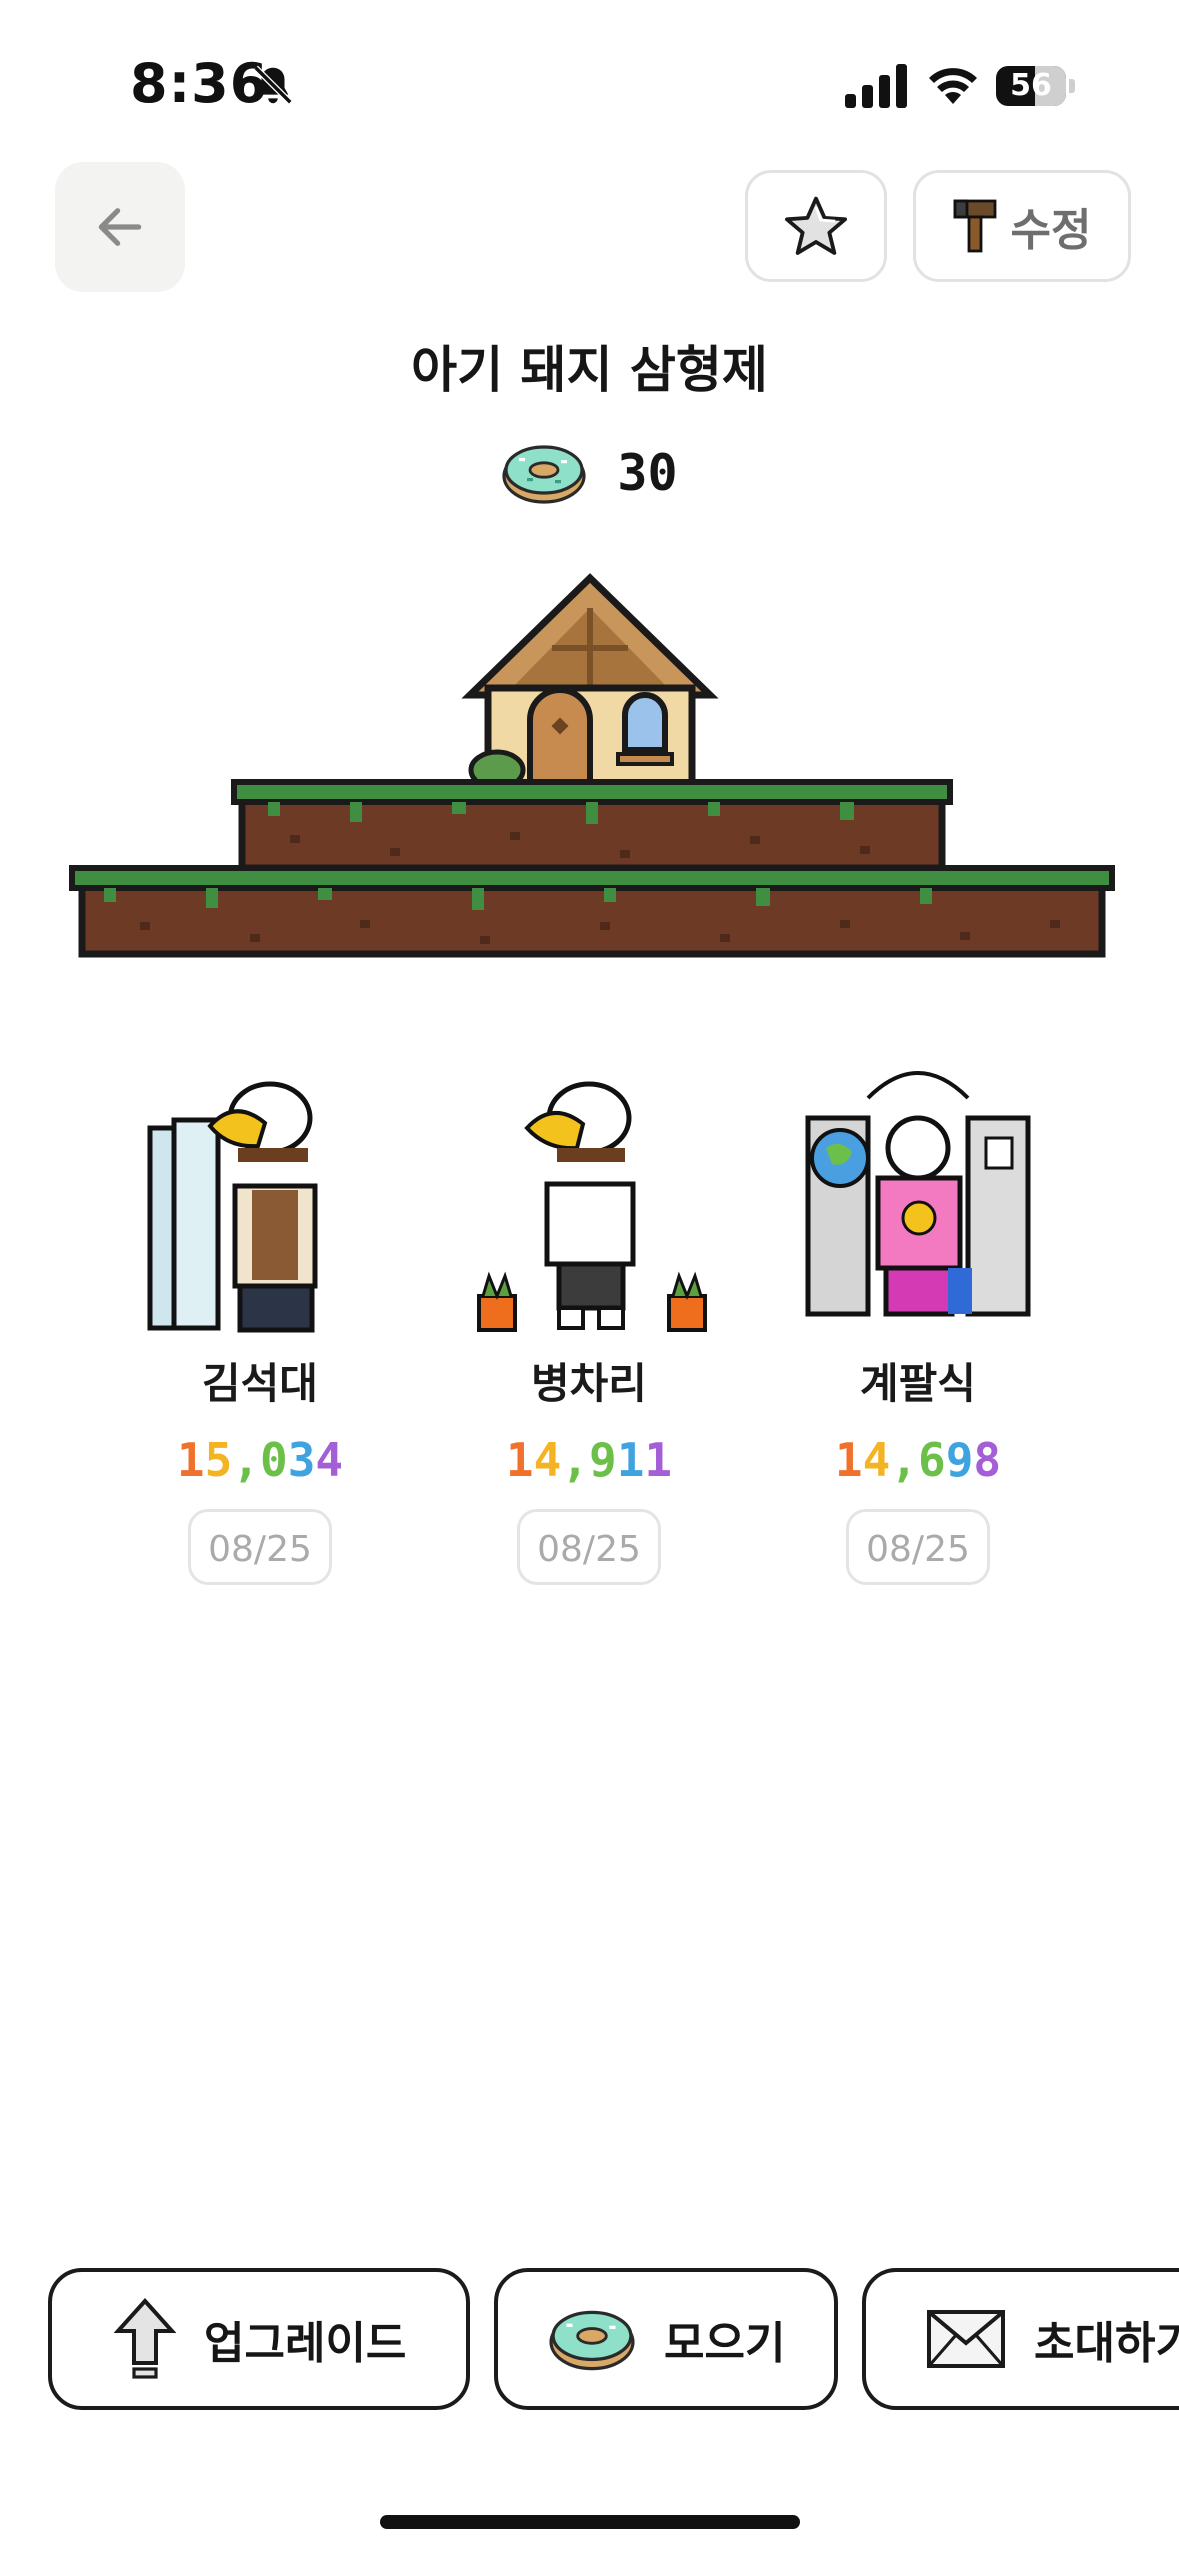 The width and height of the screenshot is (1179, 2556). I want to click on edit-button: 수정, so click(1022, 226).